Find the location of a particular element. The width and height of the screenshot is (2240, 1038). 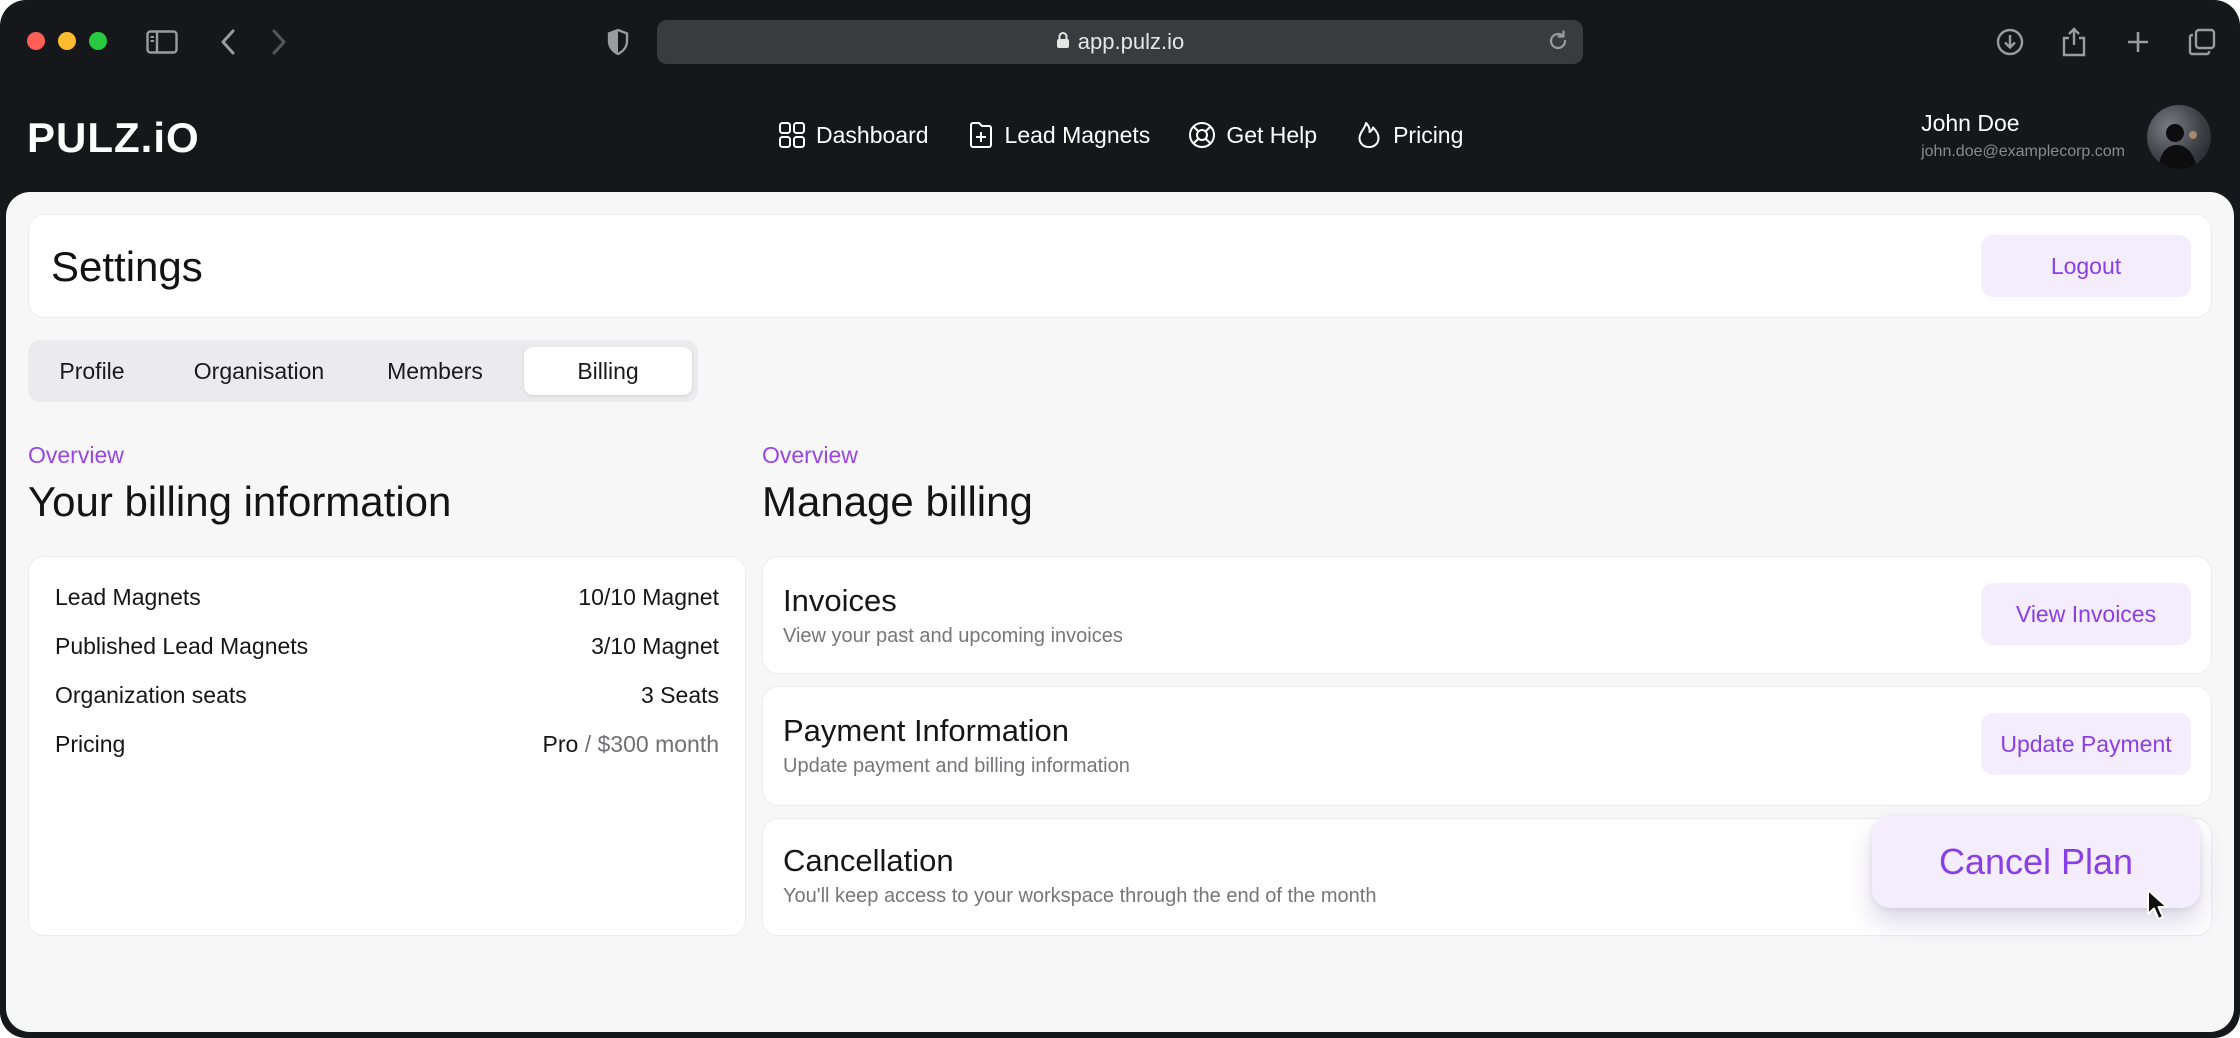

billing-info-eyebrow: Overview is located at coordinates (76, 455).